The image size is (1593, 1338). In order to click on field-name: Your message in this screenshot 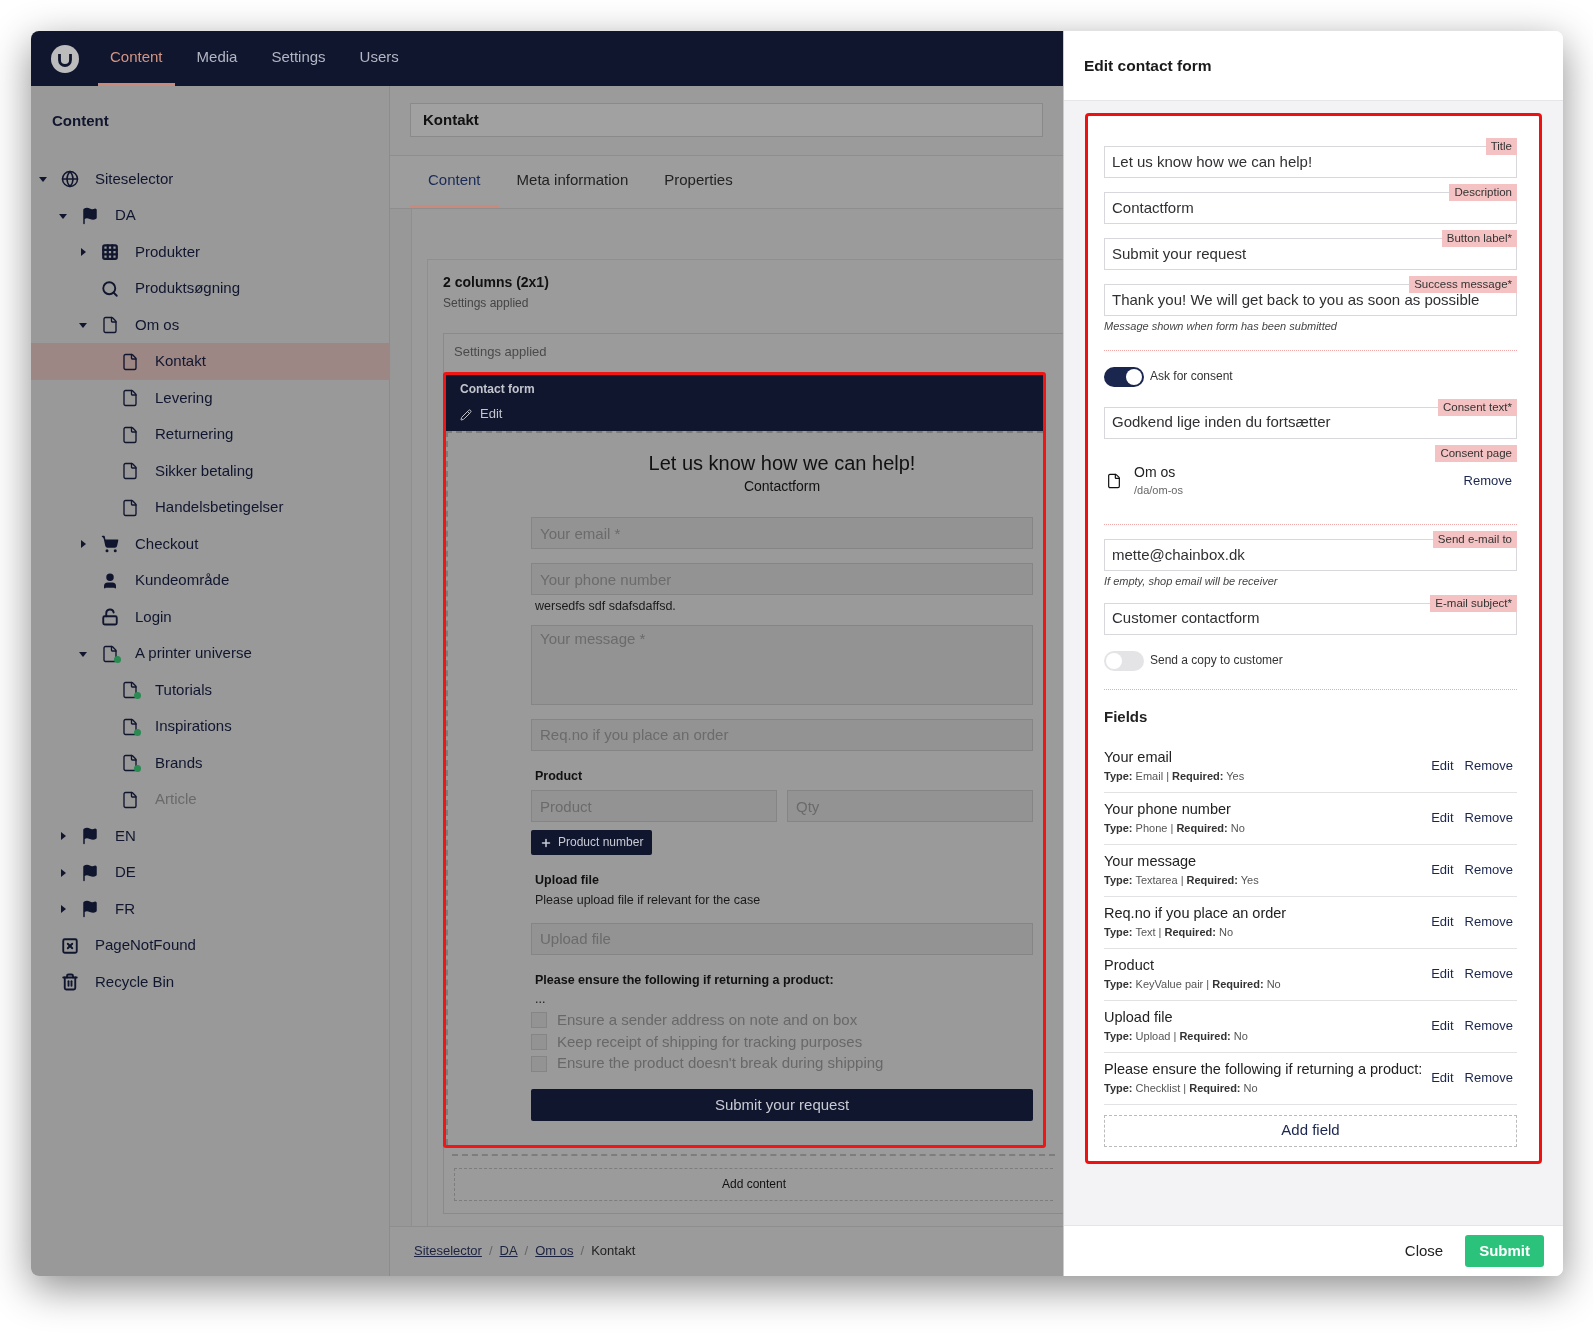, I will do `click(1151, 862)`.